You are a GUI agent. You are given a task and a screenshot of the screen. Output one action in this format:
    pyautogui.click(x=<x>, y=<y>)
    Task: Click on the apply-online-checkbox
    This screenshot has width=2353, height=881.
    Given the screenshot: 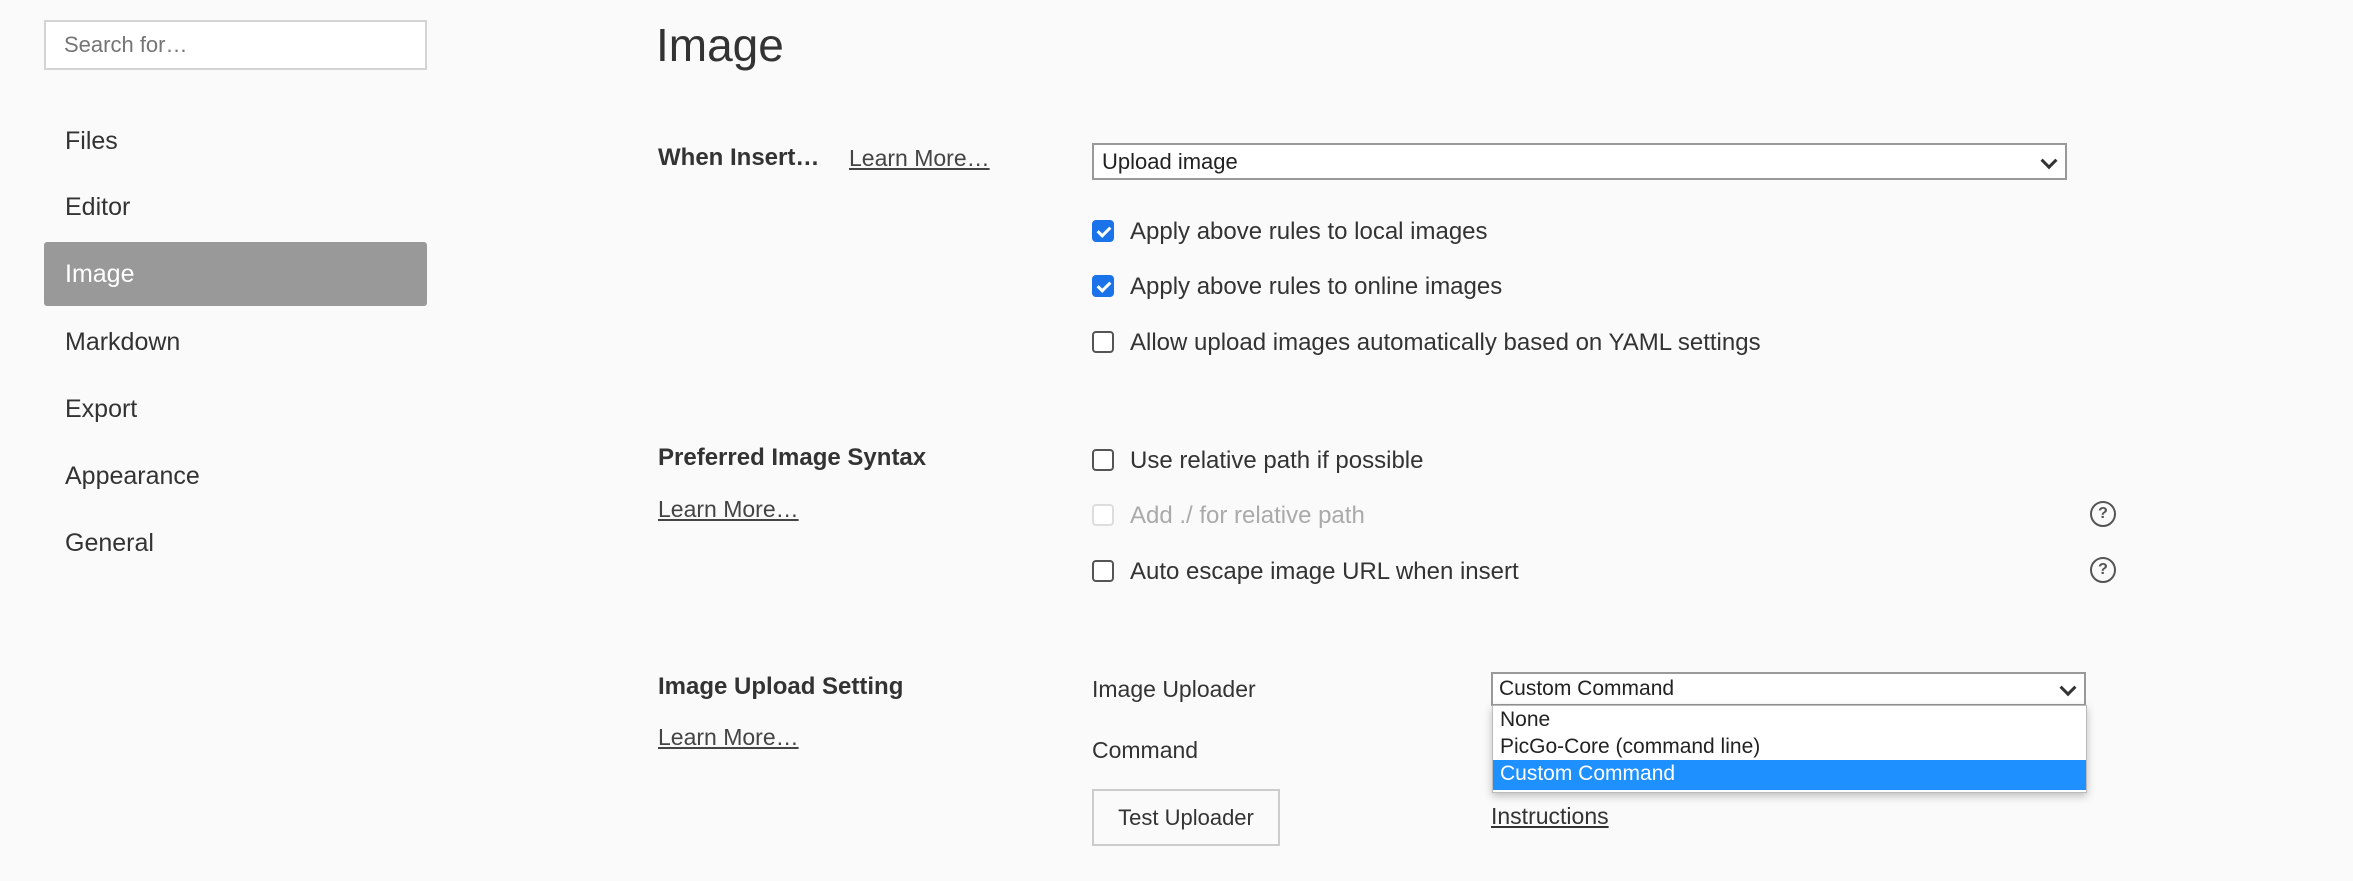 What is the action you would take?
    pyautogui.click(x=1103, y=286)
    